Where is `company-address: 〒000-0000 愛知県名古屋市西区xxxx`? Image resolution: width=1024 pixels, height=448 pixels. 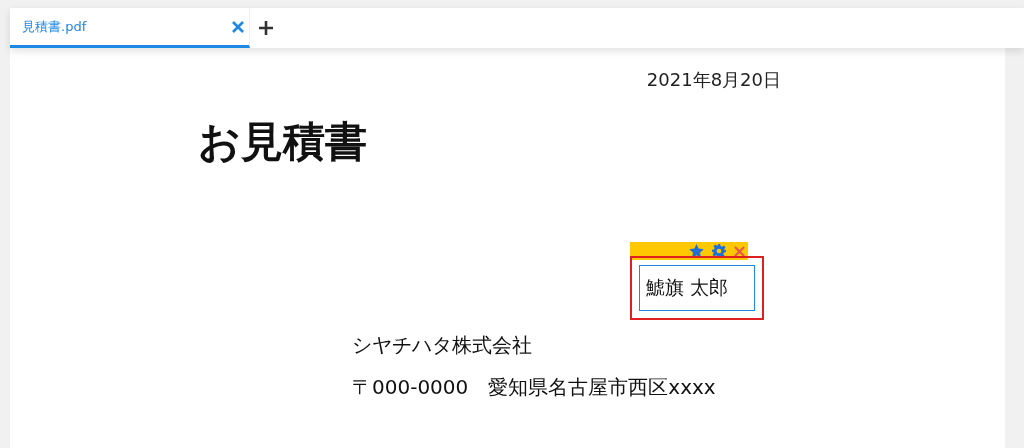
company-address: 〒000-0000 愛知県名古屋市西区xxxx is located at coordinates (534, 387).